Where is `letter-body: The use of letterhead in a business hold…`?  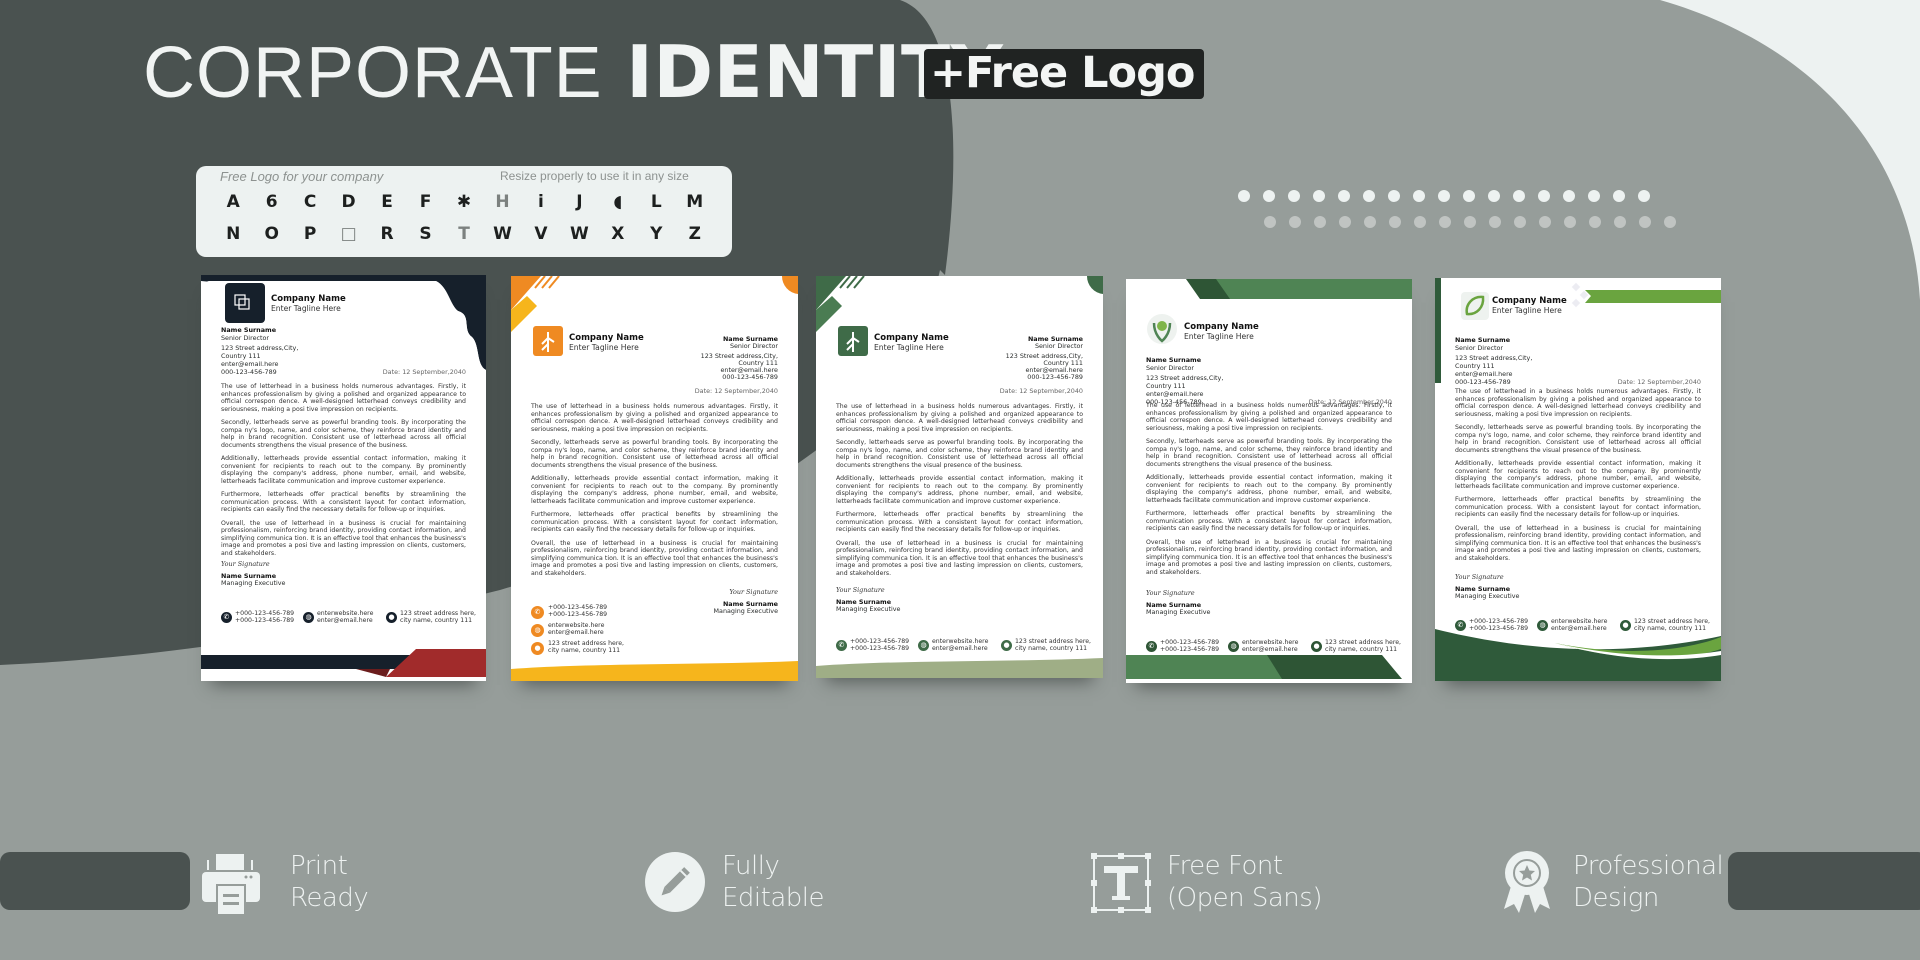
letter-body: The use of letterhead in a business hold… is located at coordinates (654, 493).